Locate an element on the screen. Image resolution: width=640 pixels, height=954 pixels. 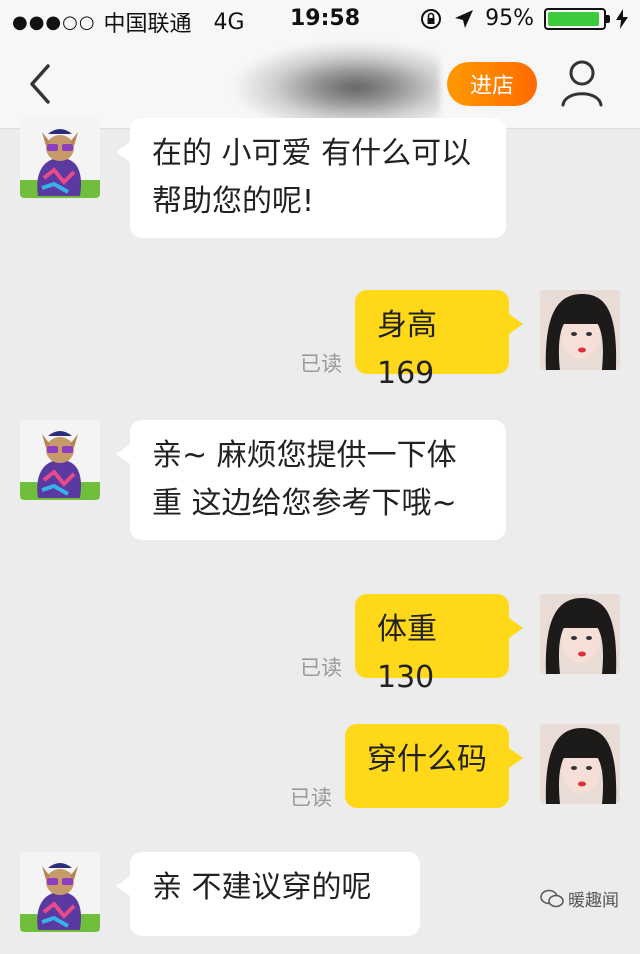
status-bar: ●●●○○ 中国联通 4G 19:58 95% is located at coordinates (320, 20).